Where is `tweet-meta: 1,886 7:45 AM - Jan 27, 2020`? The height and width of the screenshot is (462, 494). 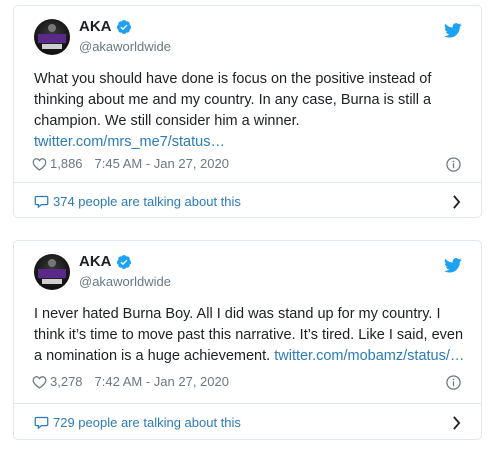 tweet-meta: 1,886 7:45 AM - Jan 27, 2020 is located at coordinates (130, 163).